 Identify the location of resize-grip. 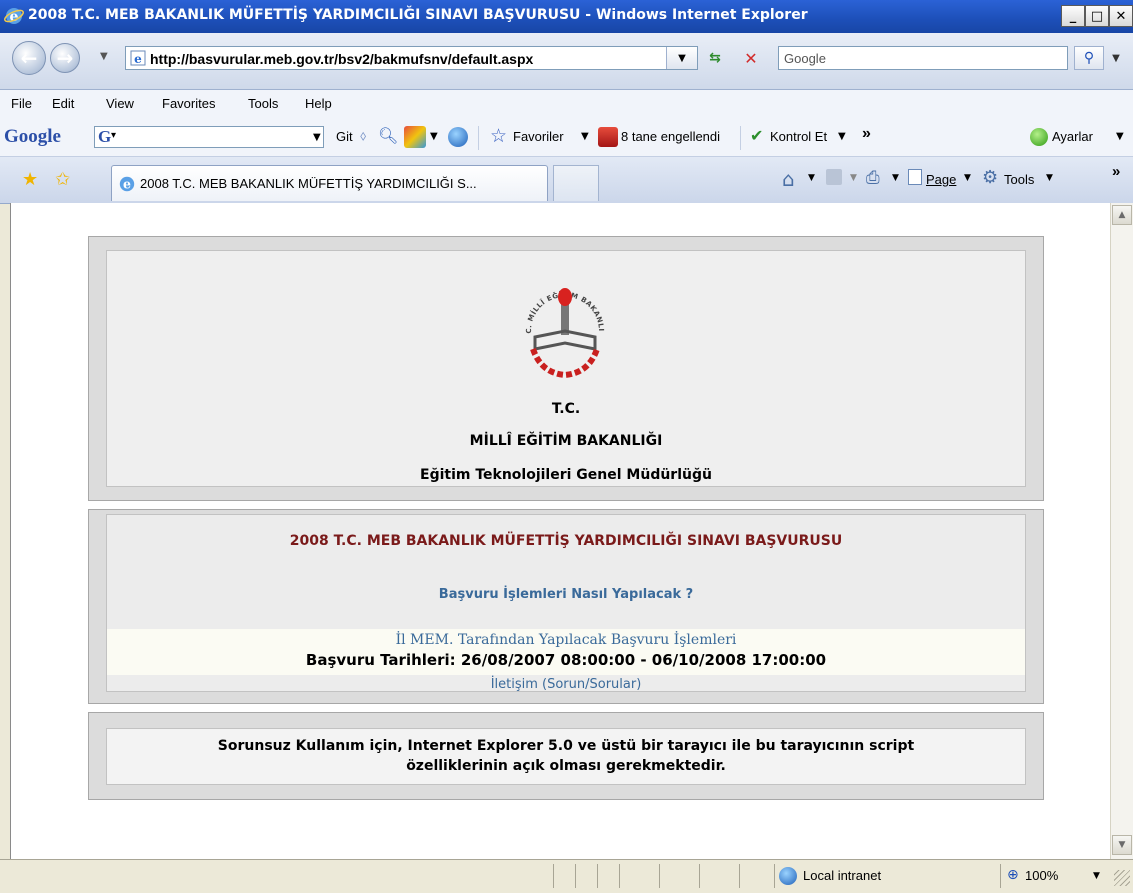
(1122, 878).